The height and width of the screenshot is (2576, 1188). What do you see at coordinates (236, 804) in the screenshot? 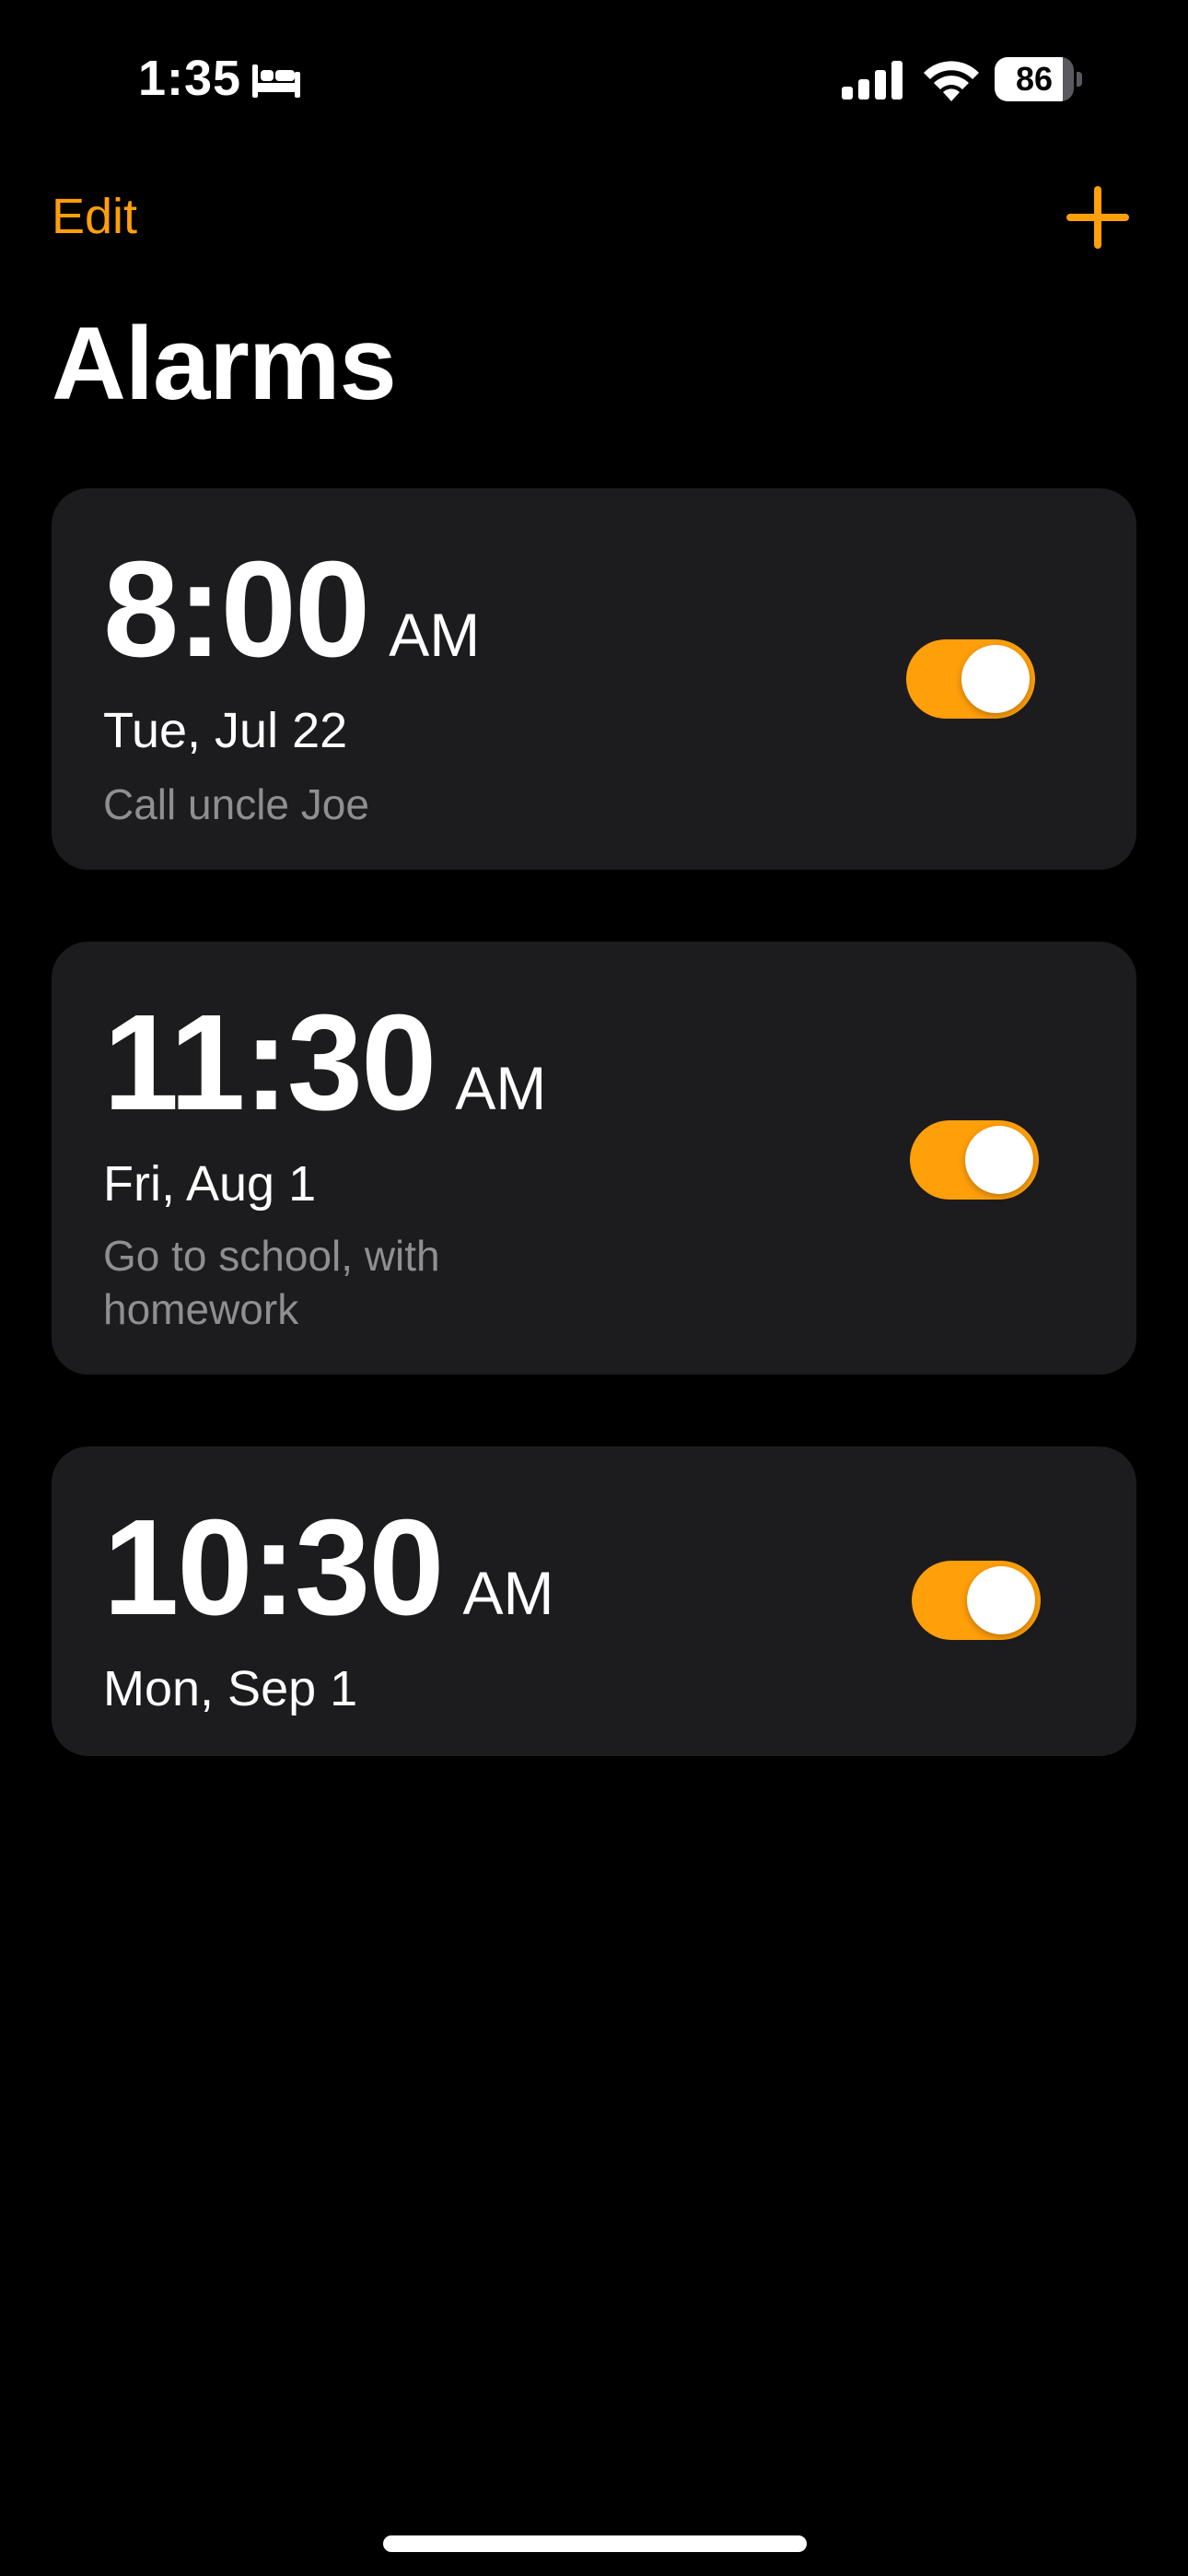
I see `alarm-label: Call uncle Joe` at bounding box center [236, 804].